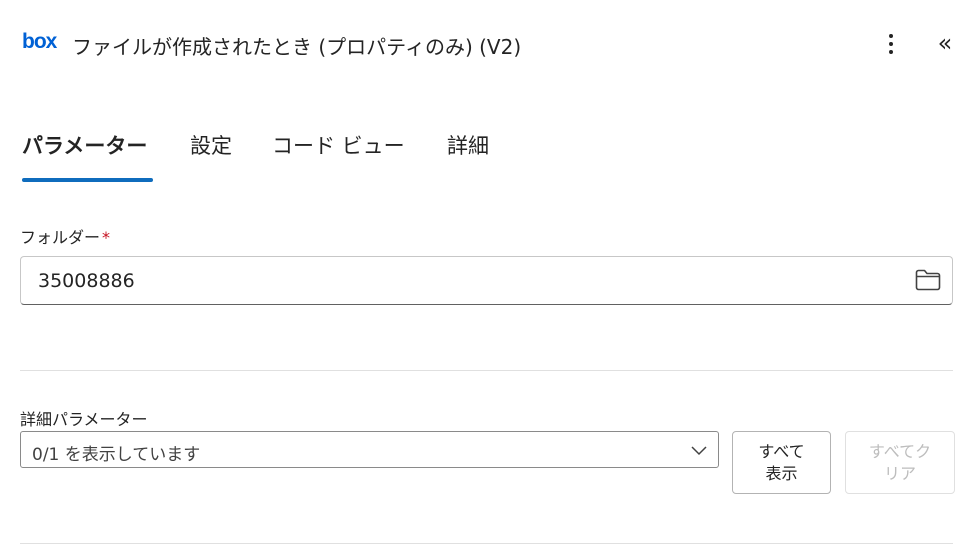 This screenshot has width=963, height=545. Describe the element at coordinates (116, 455) in the screenshot. I see `dropdown-selected-value: 0/1 を表示しています` at that location.